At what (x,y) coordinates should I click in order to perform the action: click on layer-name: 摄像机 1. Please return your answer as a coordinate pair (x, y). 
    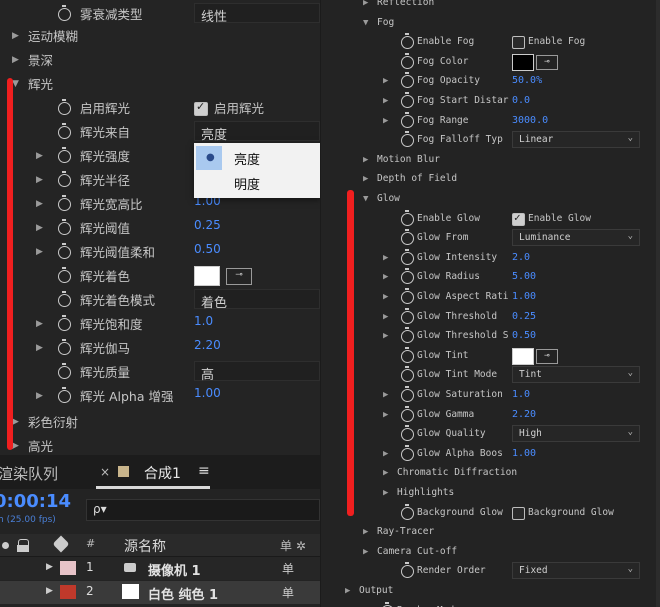
    Looking at the image, I should click on (174, 569).